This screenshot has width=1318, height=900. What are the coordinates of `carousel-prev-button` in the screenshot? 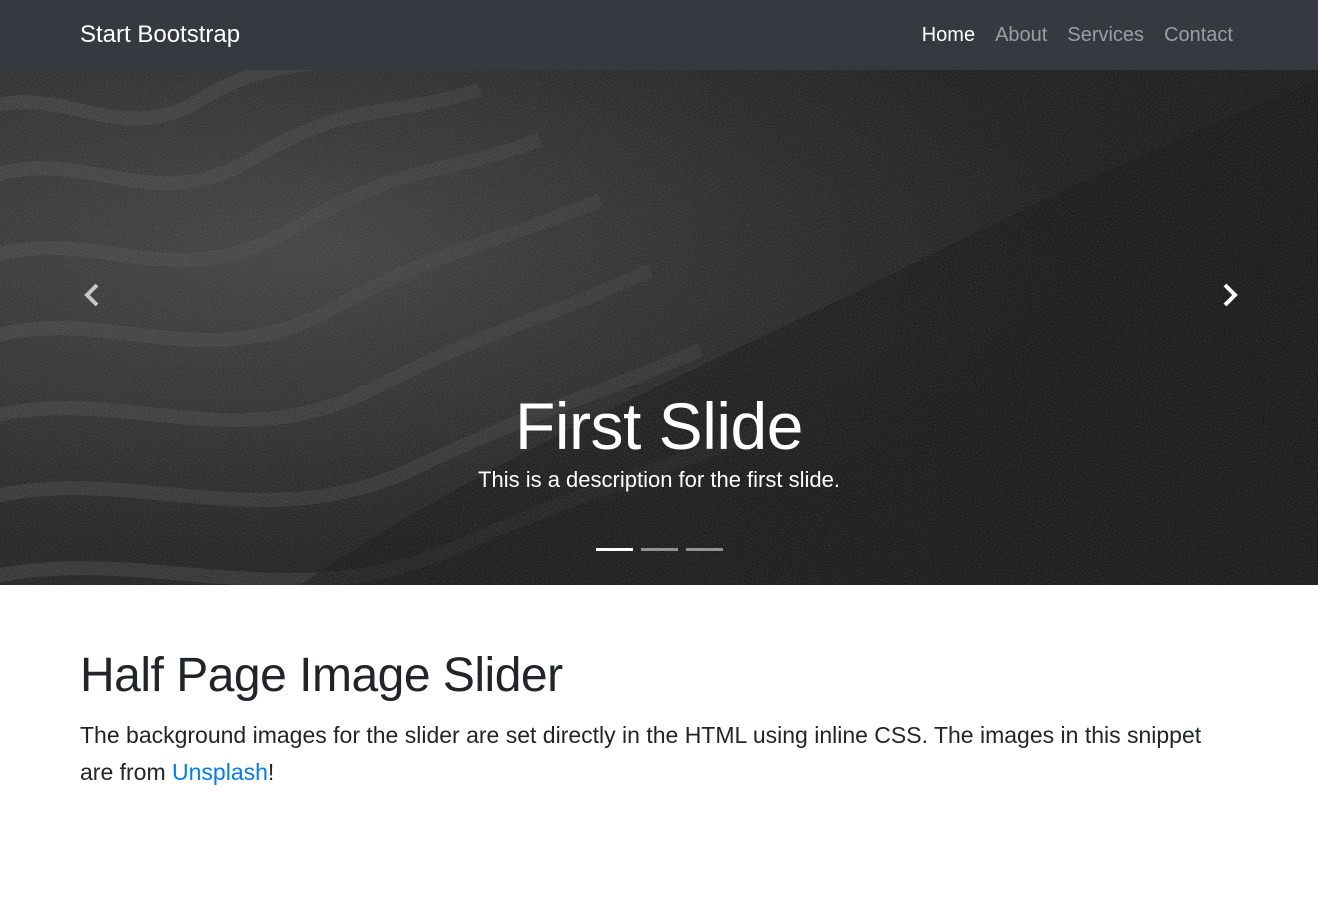 It's located at (92, 295).